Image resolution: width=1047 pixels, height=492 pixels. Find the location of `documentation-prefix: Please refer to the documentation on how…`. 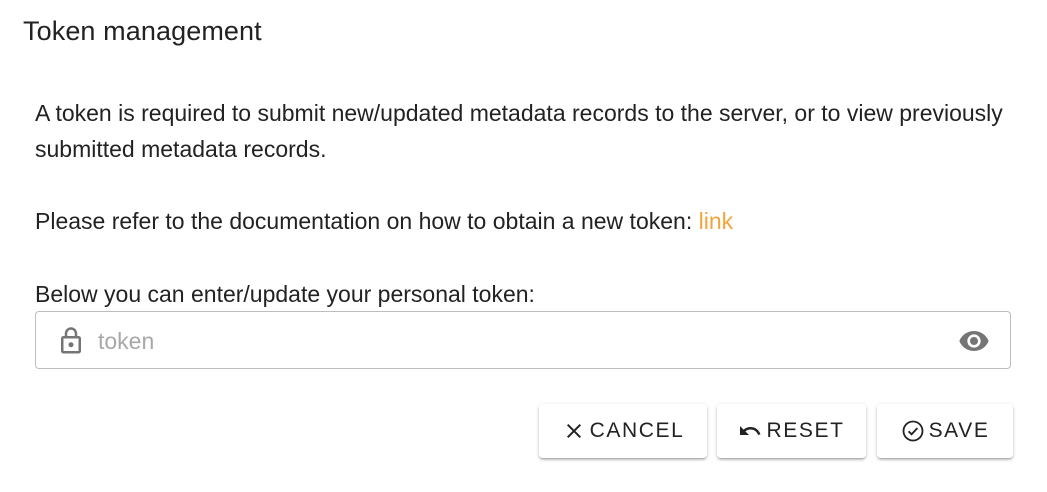

documentation-prefix: Please refer to the documentation on how… is located at coordinates (367, 221).